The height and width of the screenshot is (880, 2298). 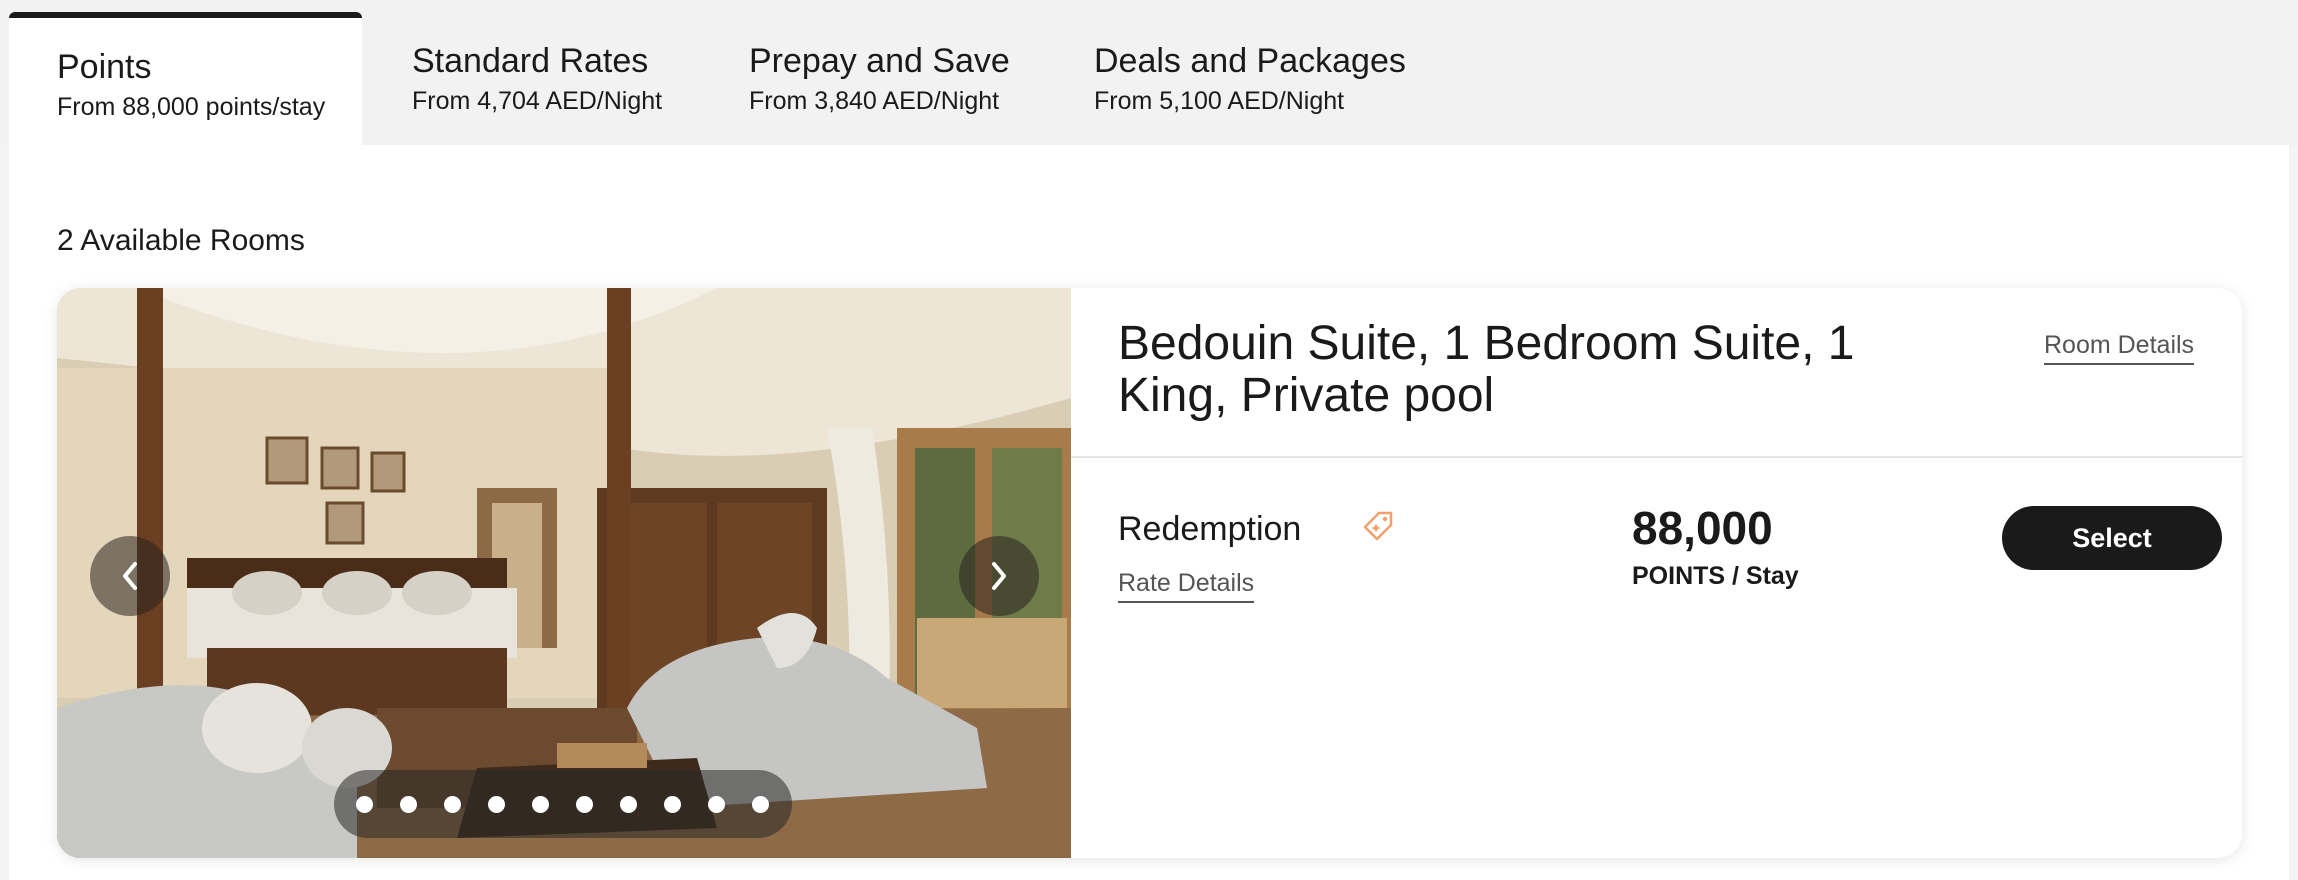 I want to click on rate-name: Redemption, so click(x=1210, y=529).